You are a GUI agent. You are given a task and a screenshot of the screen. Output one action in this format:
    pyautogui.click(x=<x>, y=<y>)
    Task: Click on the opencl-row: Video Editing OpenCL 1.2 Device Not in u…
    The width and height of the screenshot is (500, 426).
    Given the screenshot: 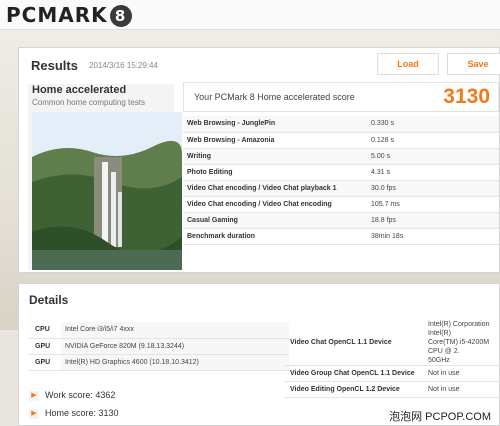 What is the action you would take?
    pyautogui.click(x=392, y=389)
    